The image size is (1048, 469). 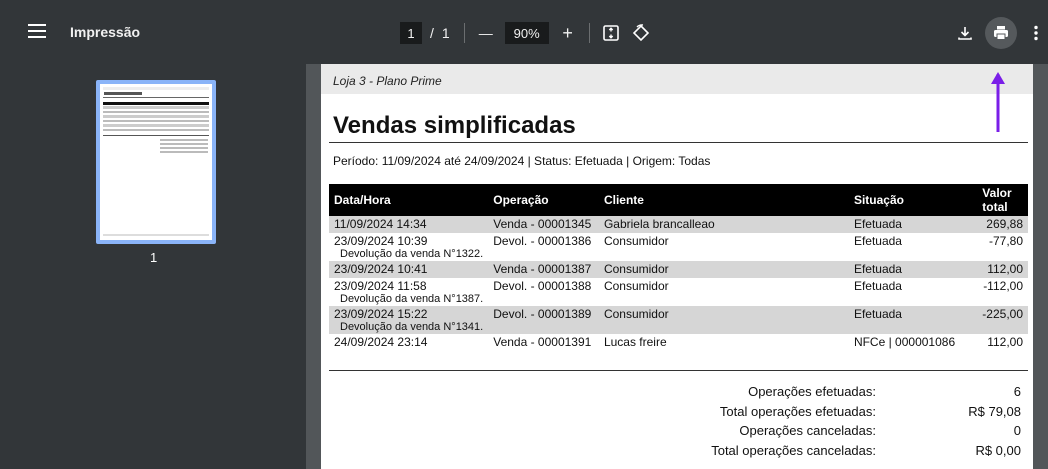 I want to click on zoom-input: 90%, so click(x=526, y=33).